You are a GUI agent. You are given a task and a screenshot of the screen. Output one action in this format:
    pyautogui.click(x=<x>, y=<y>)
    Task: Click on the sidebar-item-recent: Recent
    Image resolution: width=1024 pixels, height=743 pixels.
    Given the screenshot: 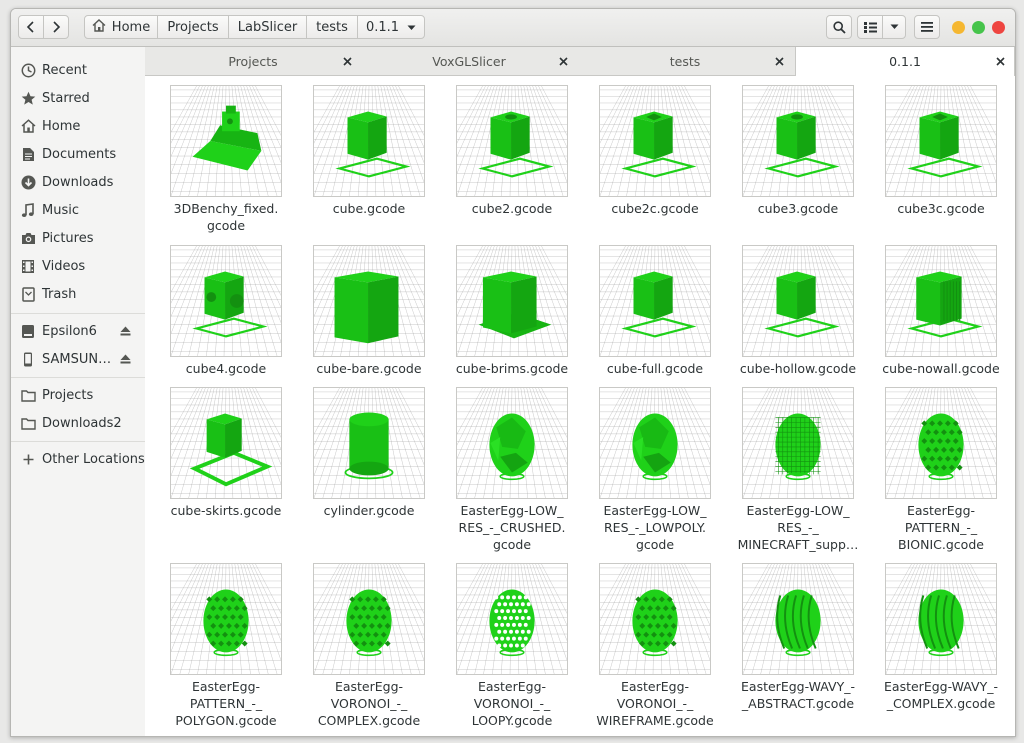 What is the action you would take?
    pyautogui.click(x=78, y=70)
    